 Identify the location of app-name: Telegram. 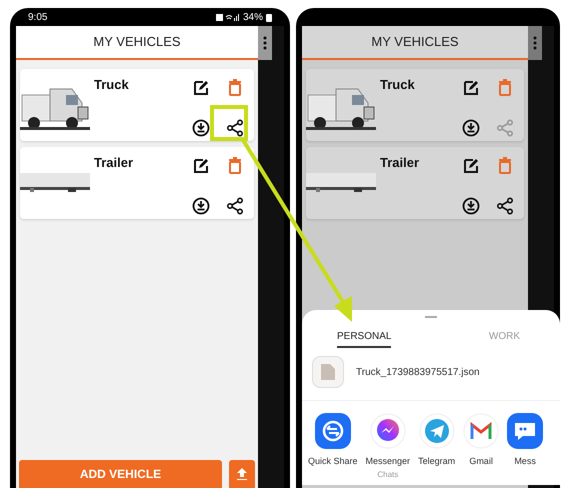
(437, 461).